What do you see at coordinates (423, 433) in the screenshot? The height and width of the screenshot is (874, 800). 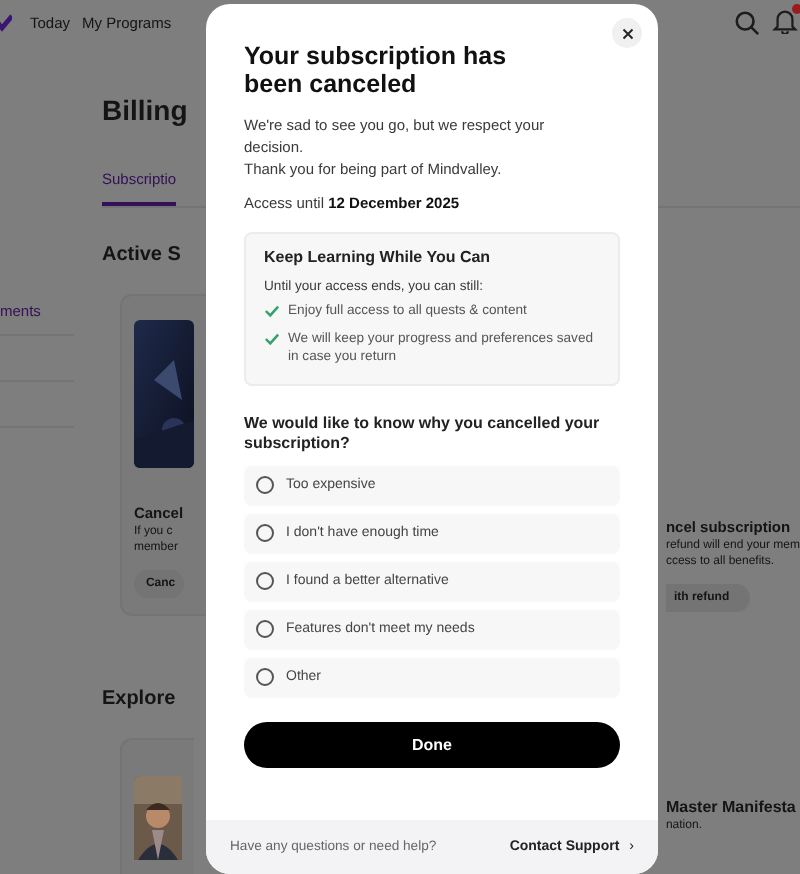 I see `question-text: We would like to know why you cancelled your subscription?` at bounding box center [423, 433].